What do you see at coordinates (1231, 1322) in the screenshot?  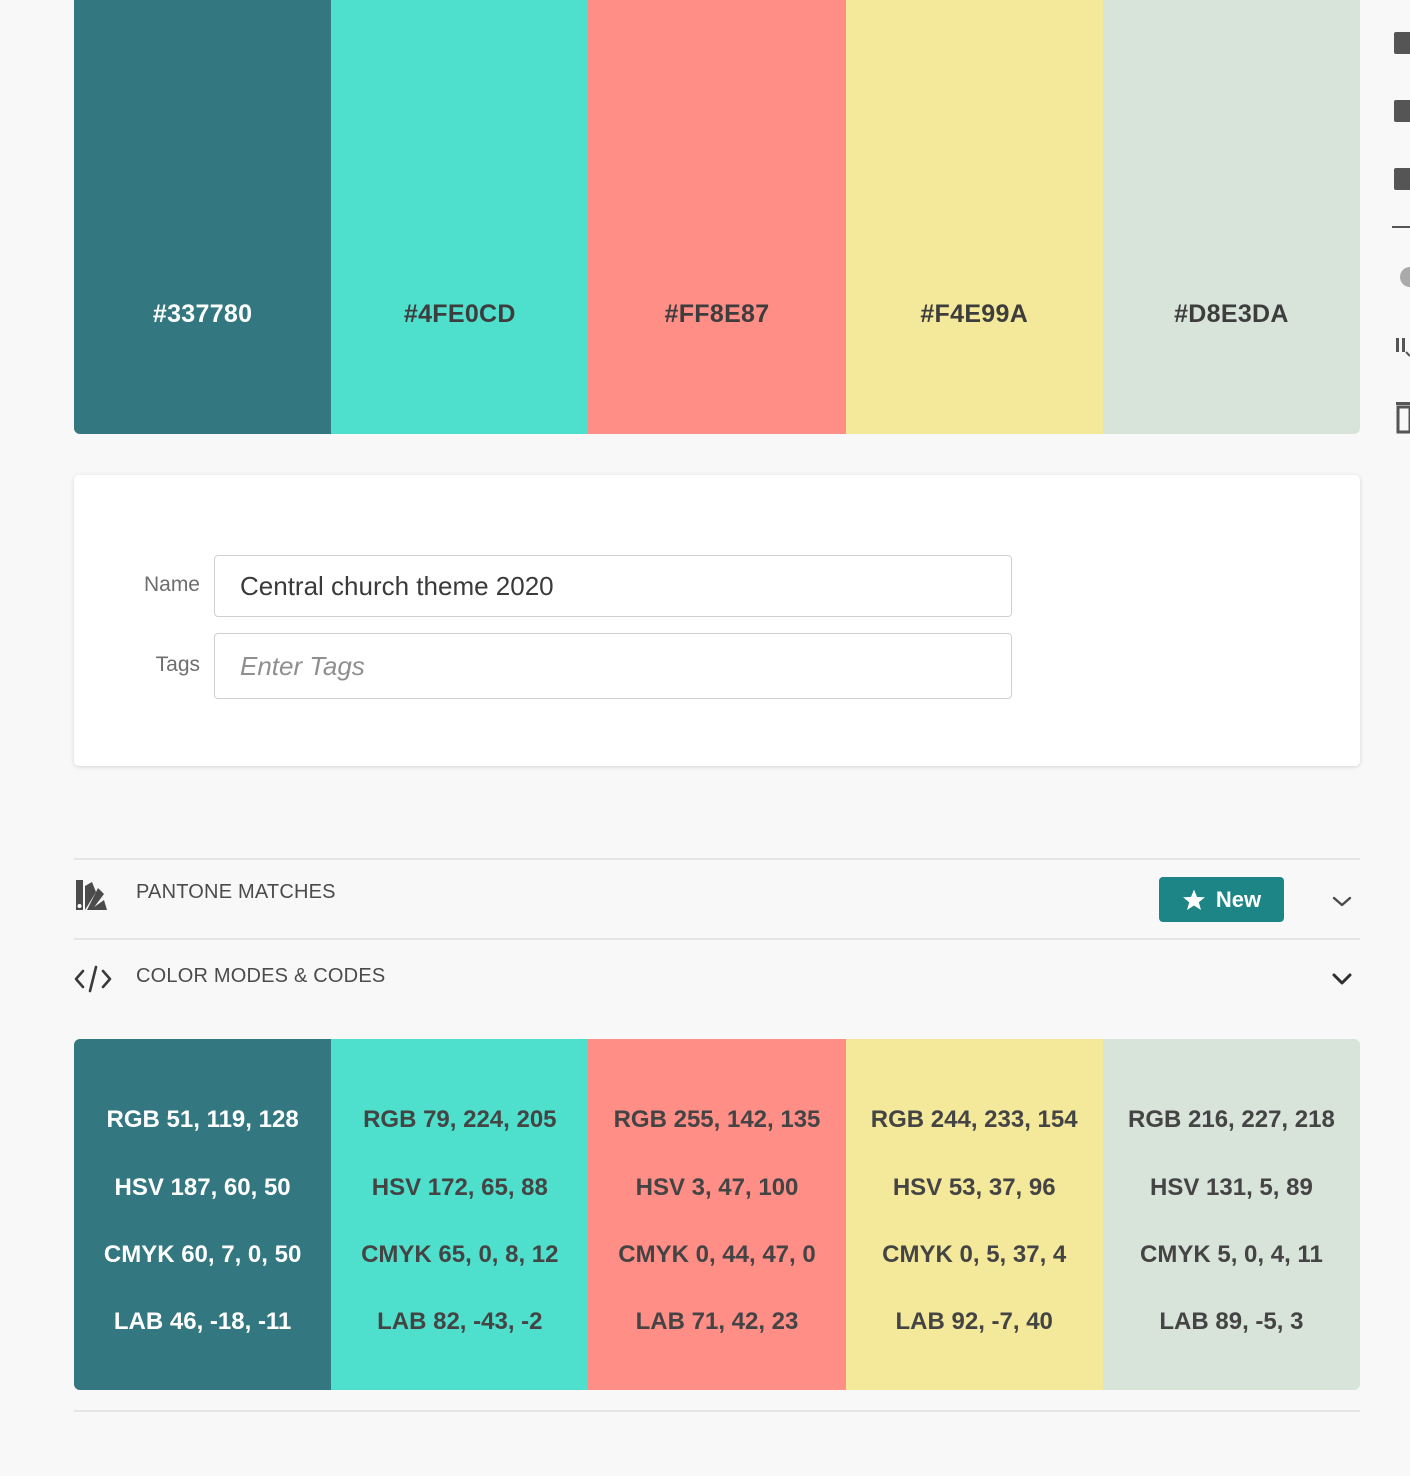 I see `lab-value: LAB 89, -5, 3` at bounding box center [1231, 1322].